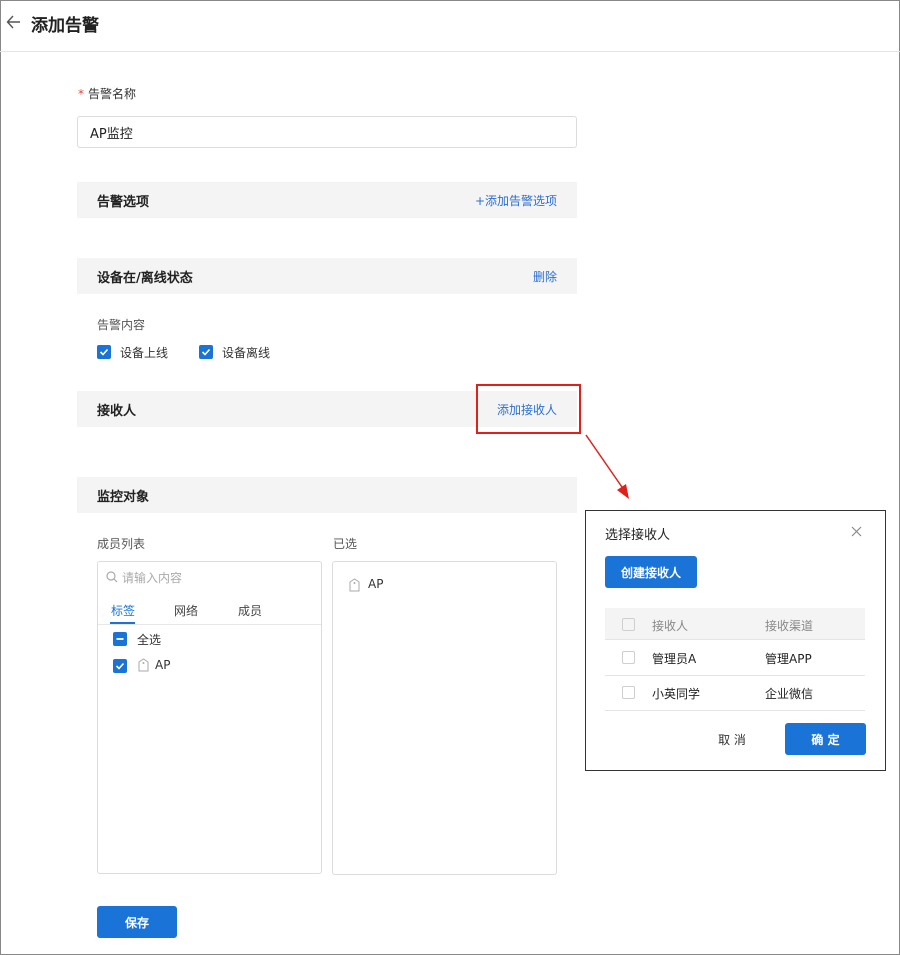 The height and width of the screenshot is (955, 900). What do you see at coordinates (112, 94) in the screenshot?
I see `alert-name-label-text: 告警名称` at bounding box center [112, 94].